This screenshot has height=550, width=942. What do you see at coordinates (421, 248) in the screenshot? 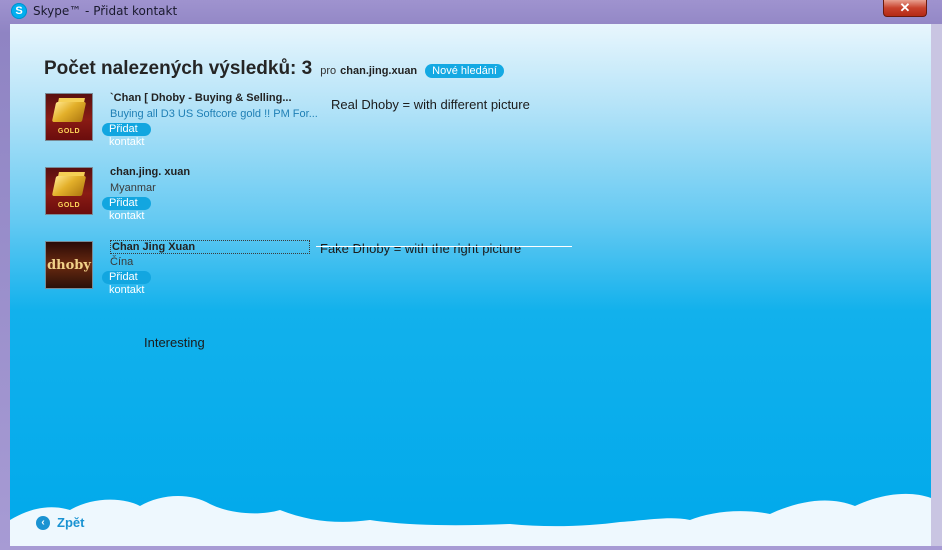
I see `annotation-fake: Fake Dhoby = with the right picture` at bounding box center [421, 248].